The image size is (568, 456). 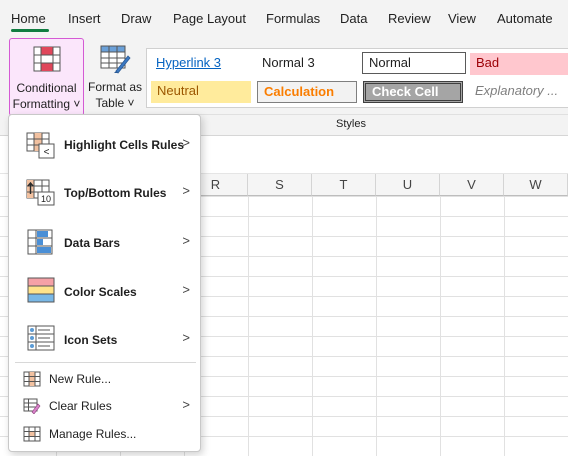 I want to click on column-header-v: V, so click(x=472, y=185).